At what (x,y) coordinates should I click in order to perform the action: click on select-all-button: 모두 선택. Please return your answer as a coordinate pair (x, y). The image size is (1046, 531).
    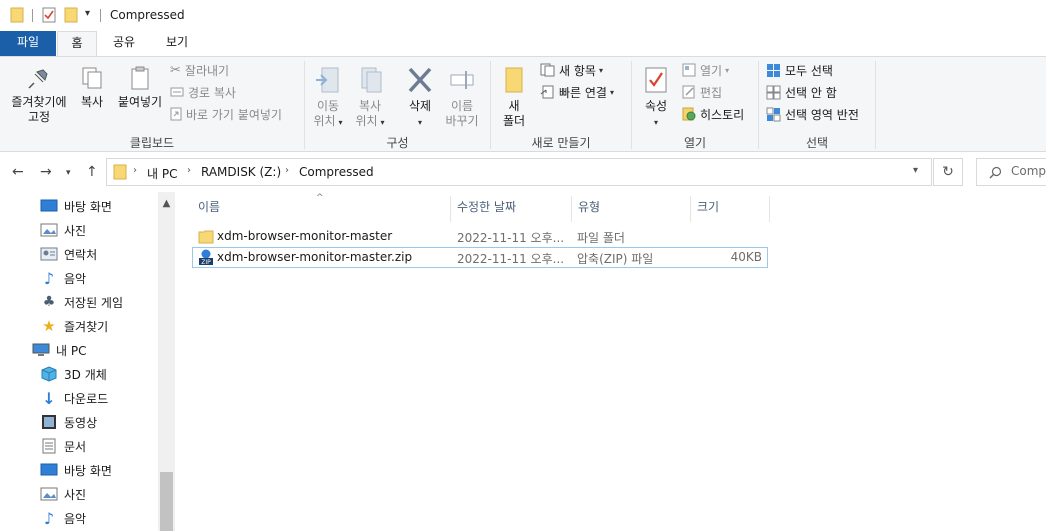
    Looking at the image, I should click on (799, 70).